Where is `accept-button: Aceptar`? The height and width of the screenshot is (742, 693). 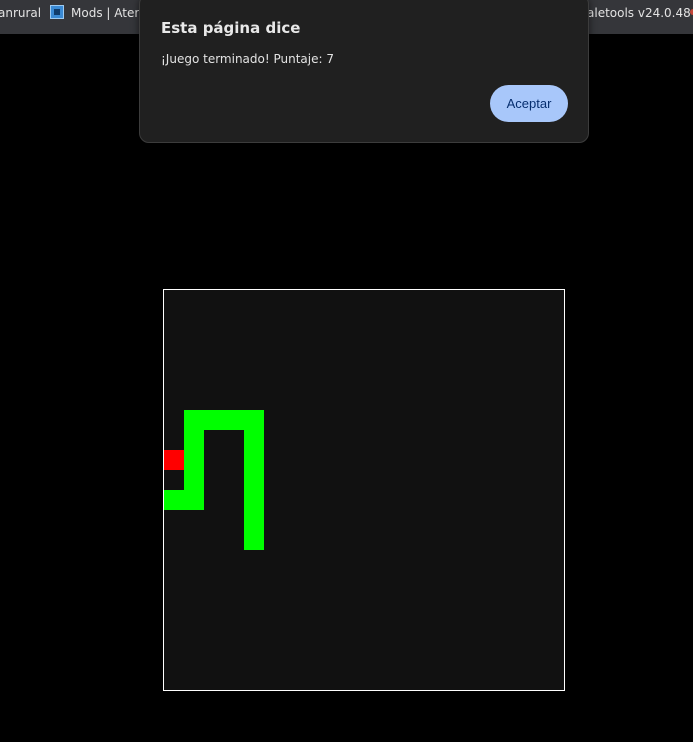 accept-button: Aceptar is located at coordinates (529, 103).